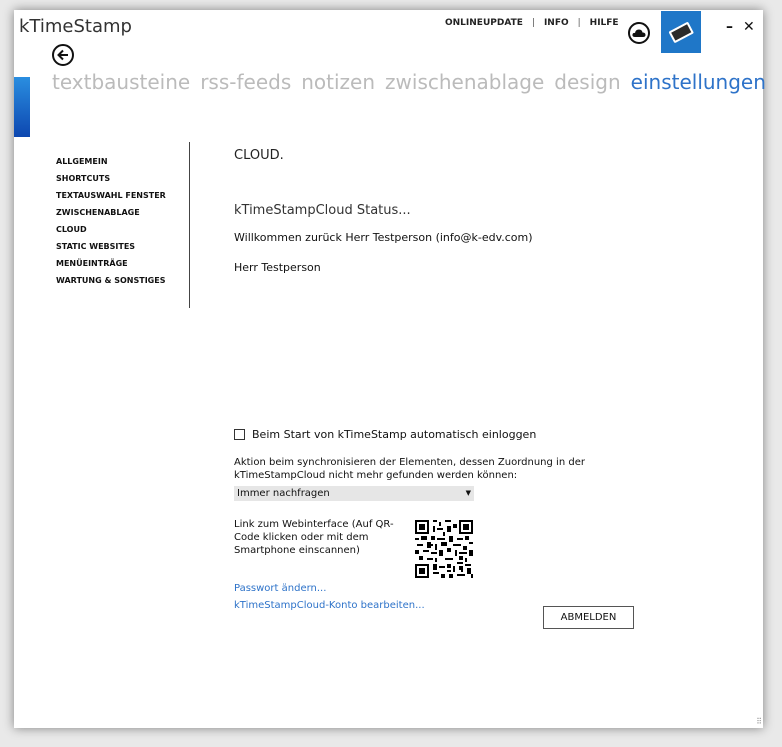  Describe the element at coordinates (604, 23) in the screenshot. I see `help-link: HILFE` at that location.